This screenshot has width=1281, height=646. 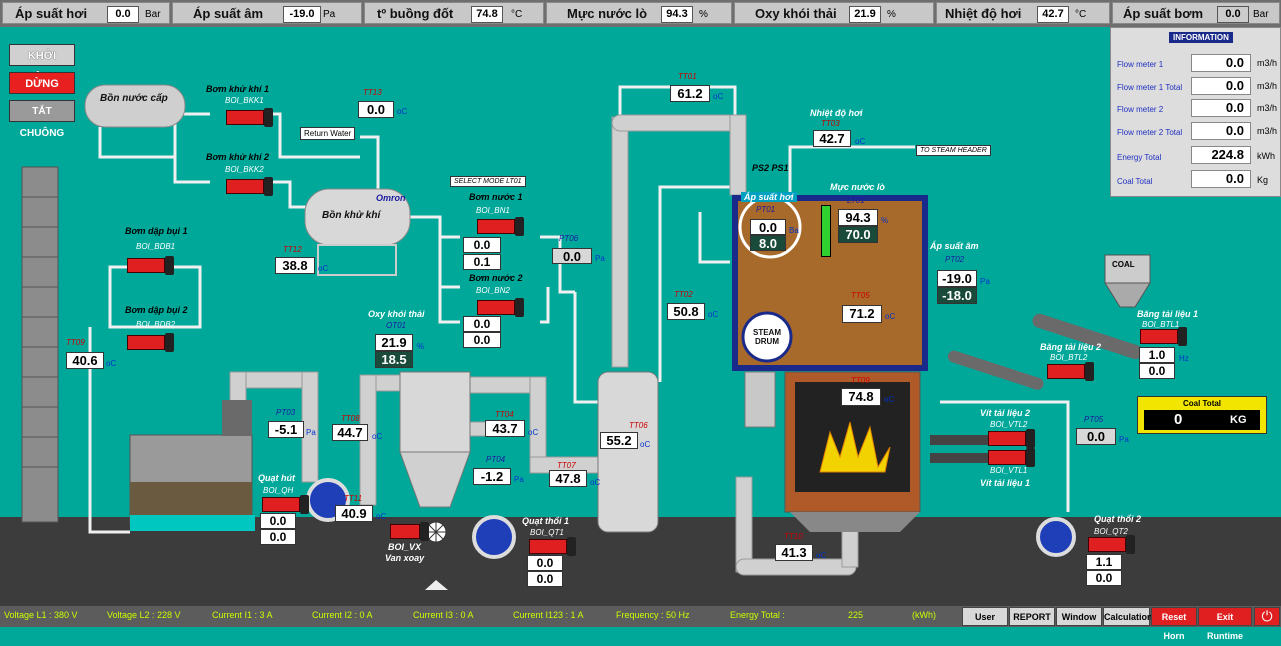 What do you see at coordinates (1201, 37) in the screenshot?
I see `info-title: INFORMATION` at bounding box center [1201, 37].